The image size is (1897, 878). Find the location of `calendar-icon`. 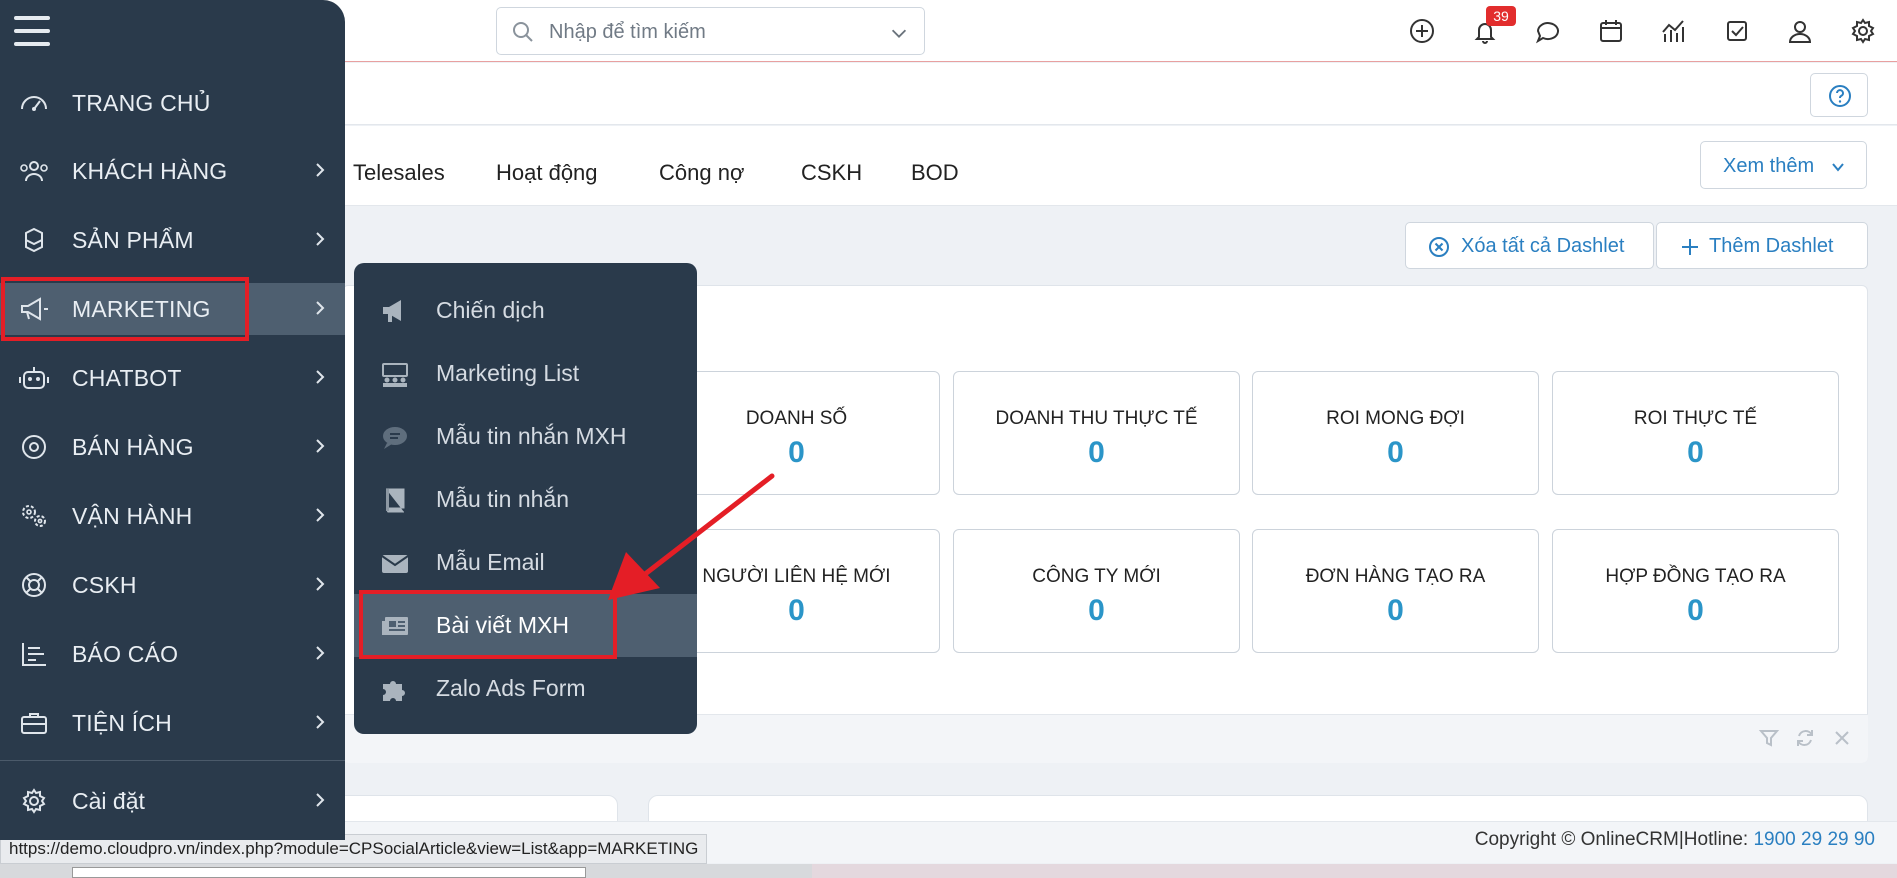

calendar-icon is located at coordinates (1611, 31).